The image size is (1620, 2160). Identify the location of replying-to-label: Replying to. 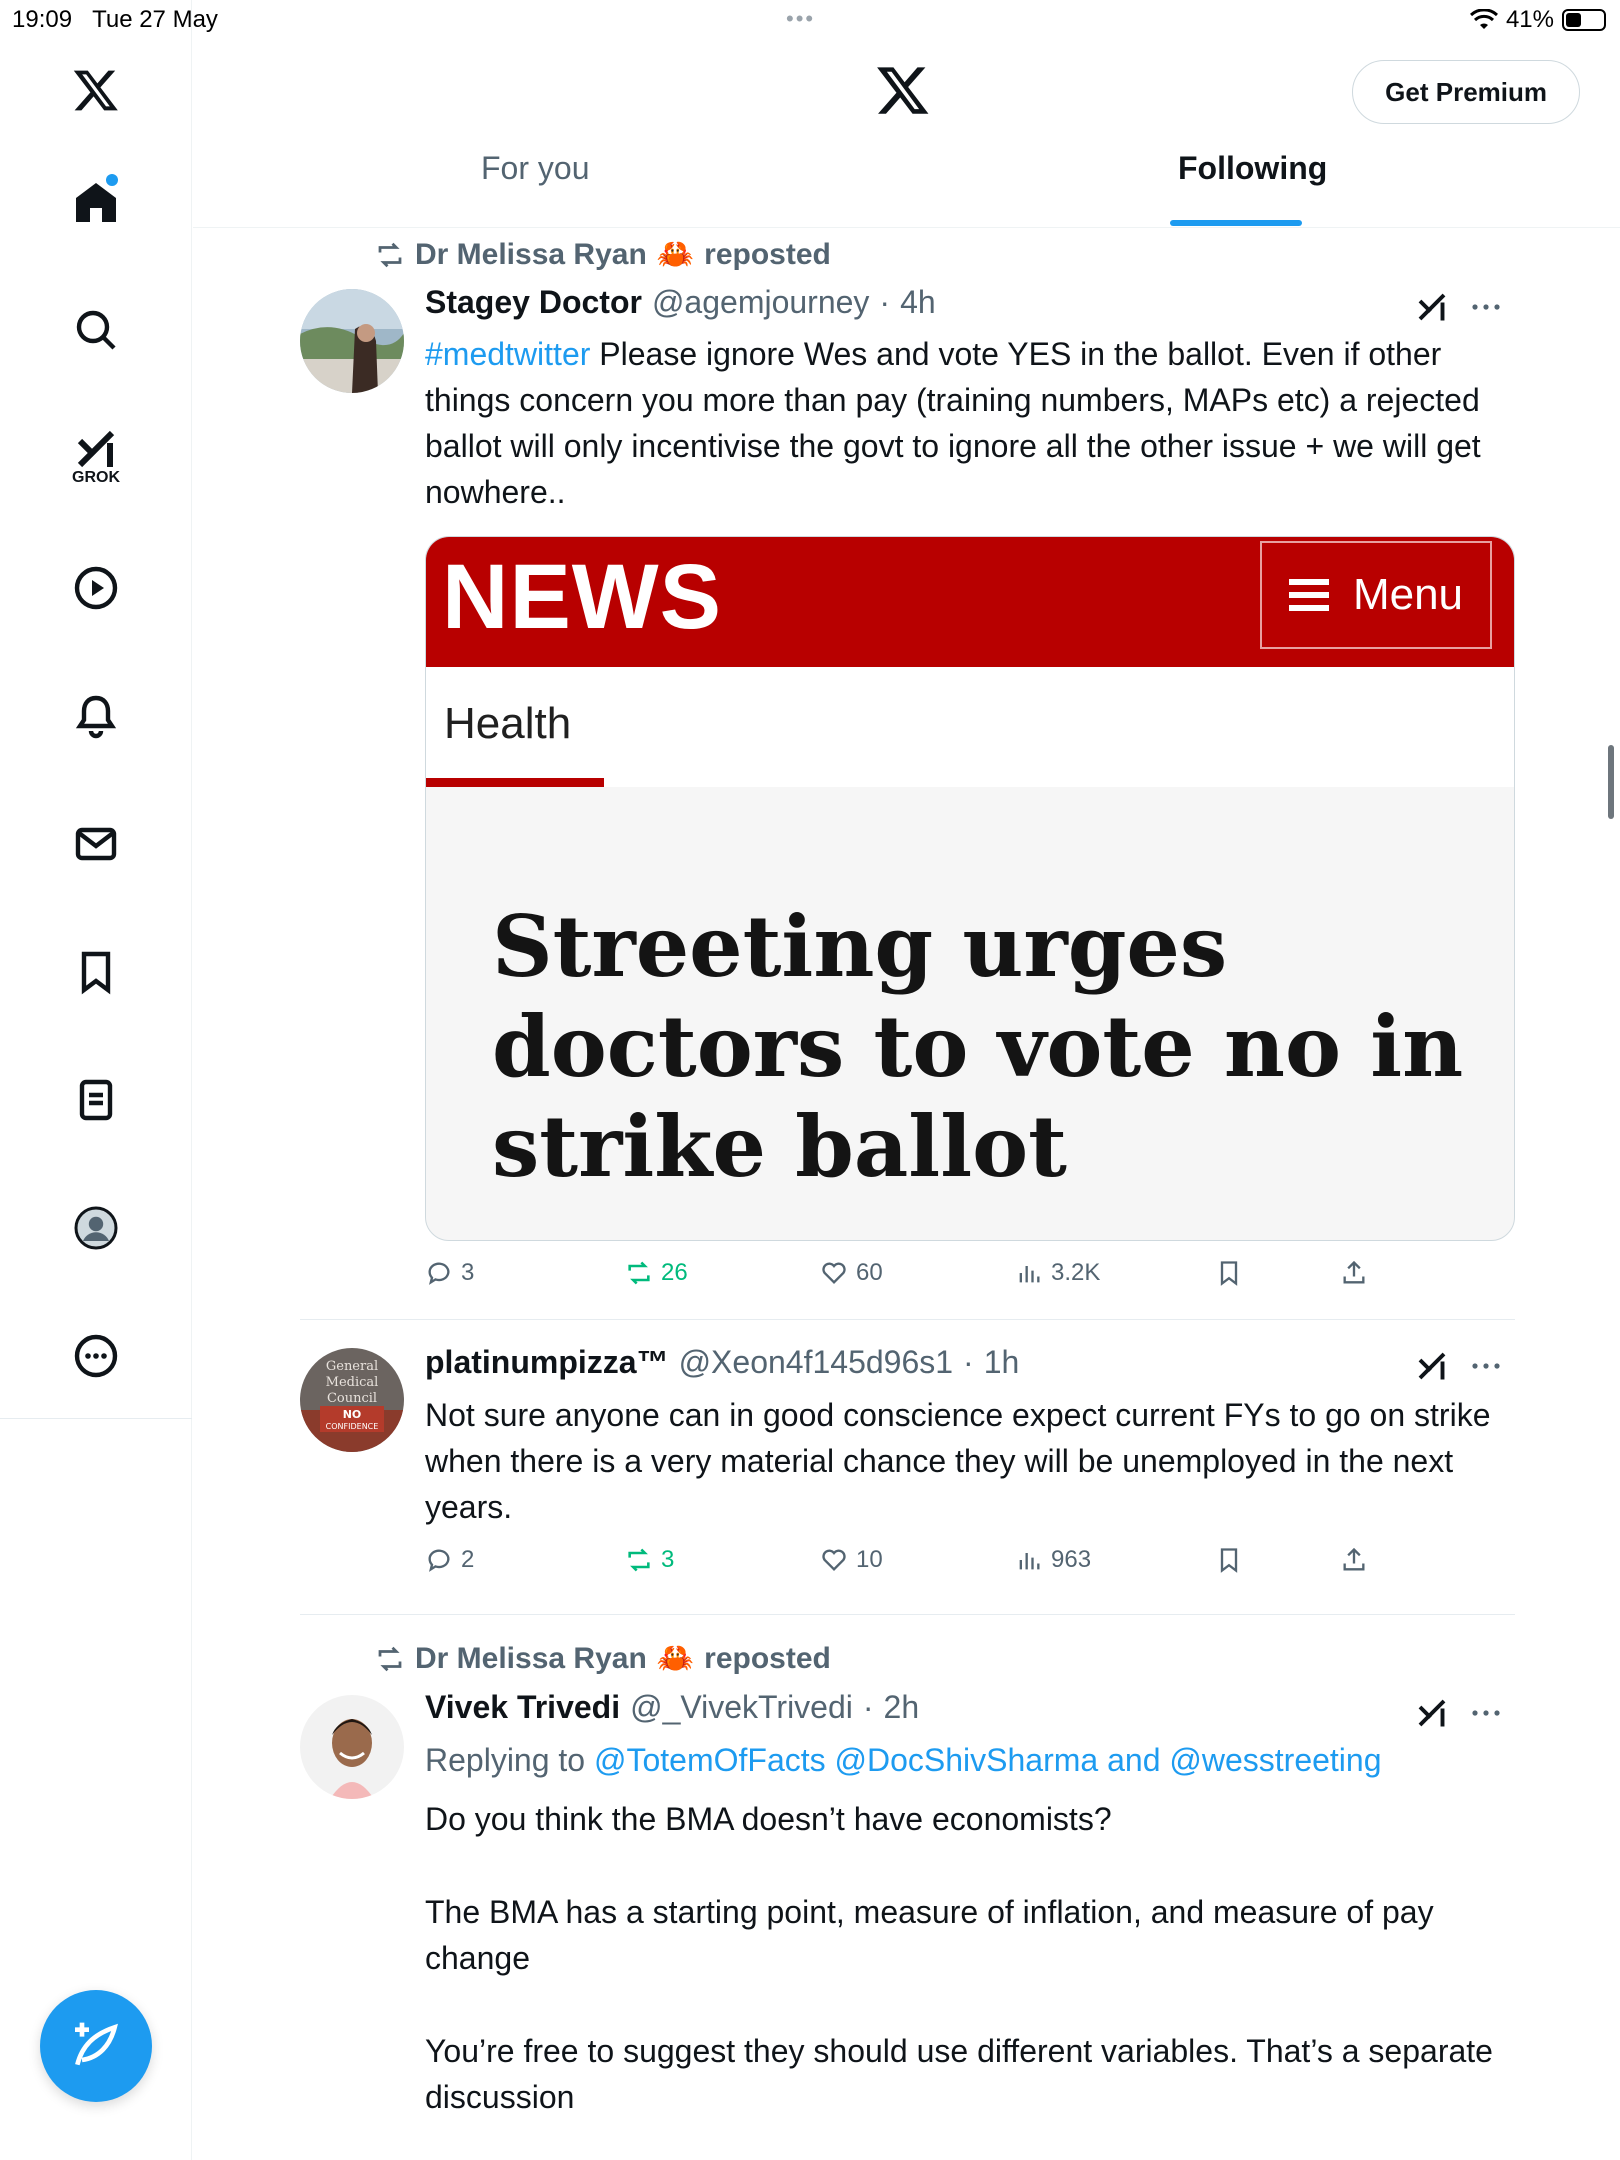
(509, 1760).